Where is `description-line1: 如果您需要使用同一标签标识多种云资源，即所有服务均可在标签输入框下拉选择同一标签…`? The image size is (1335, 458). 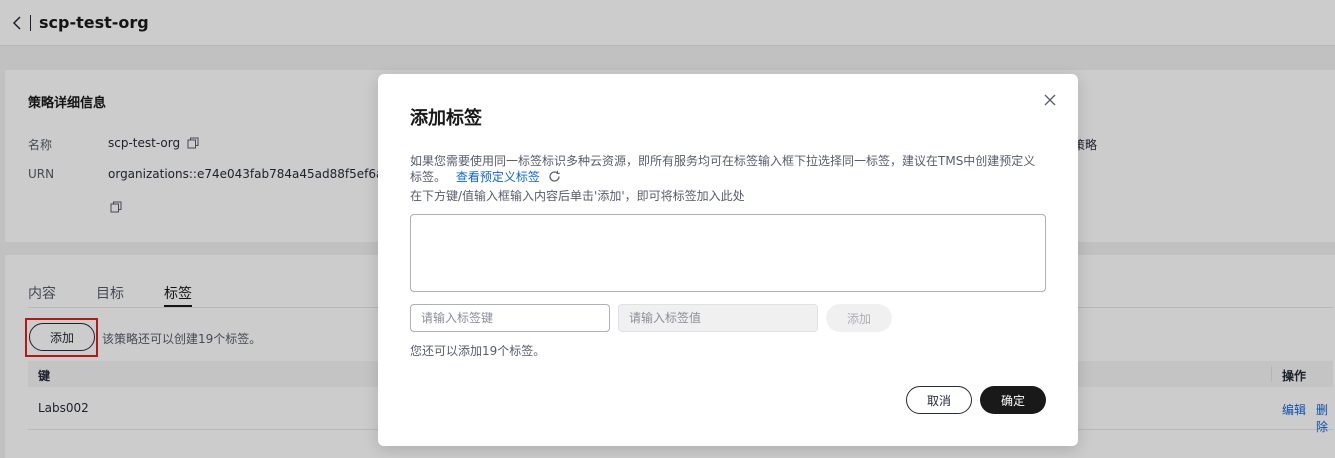
description-line1: 如果您需要使用同一标签标识多种云资源，即所有服务均可在标签输入框下拉选择同一标签… is located at coordinates (723, 161).